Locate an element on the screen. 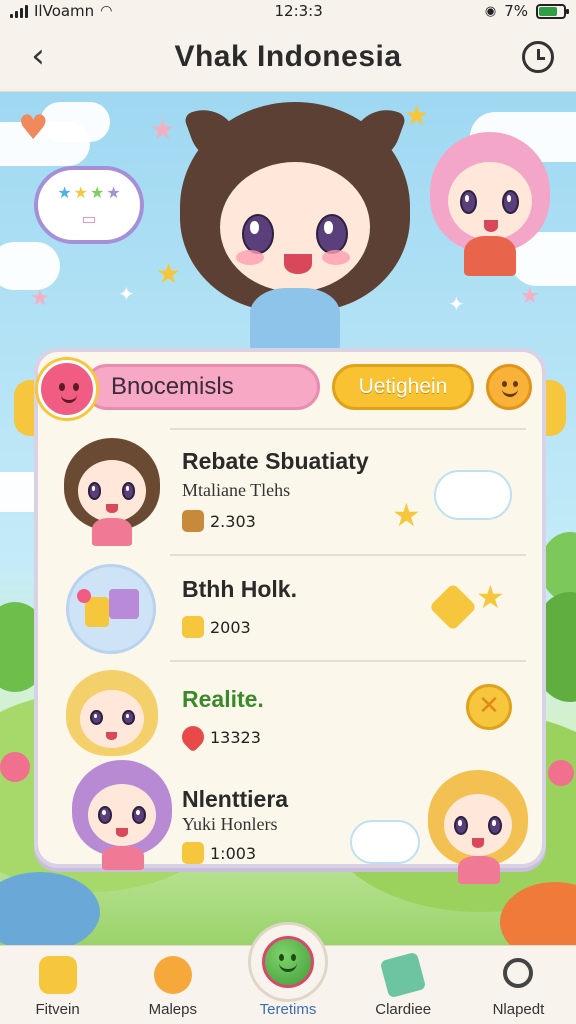 The width and height of the screenshot is (576, 1024). orange-hair-avatar is located at coordinates (478, 830).